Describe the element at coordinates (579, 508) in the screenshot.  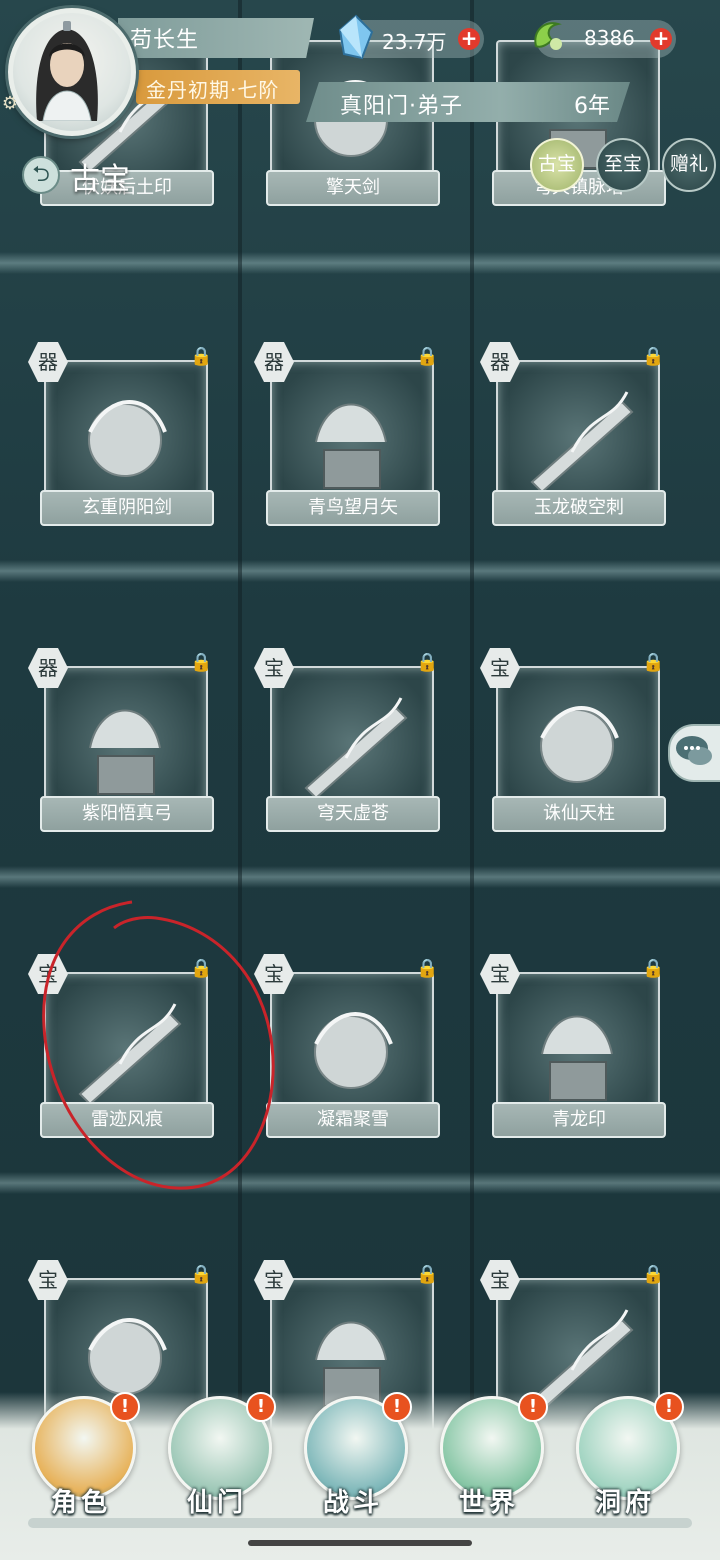
I see `treasure-name: 玉龙破空刺` at that location.